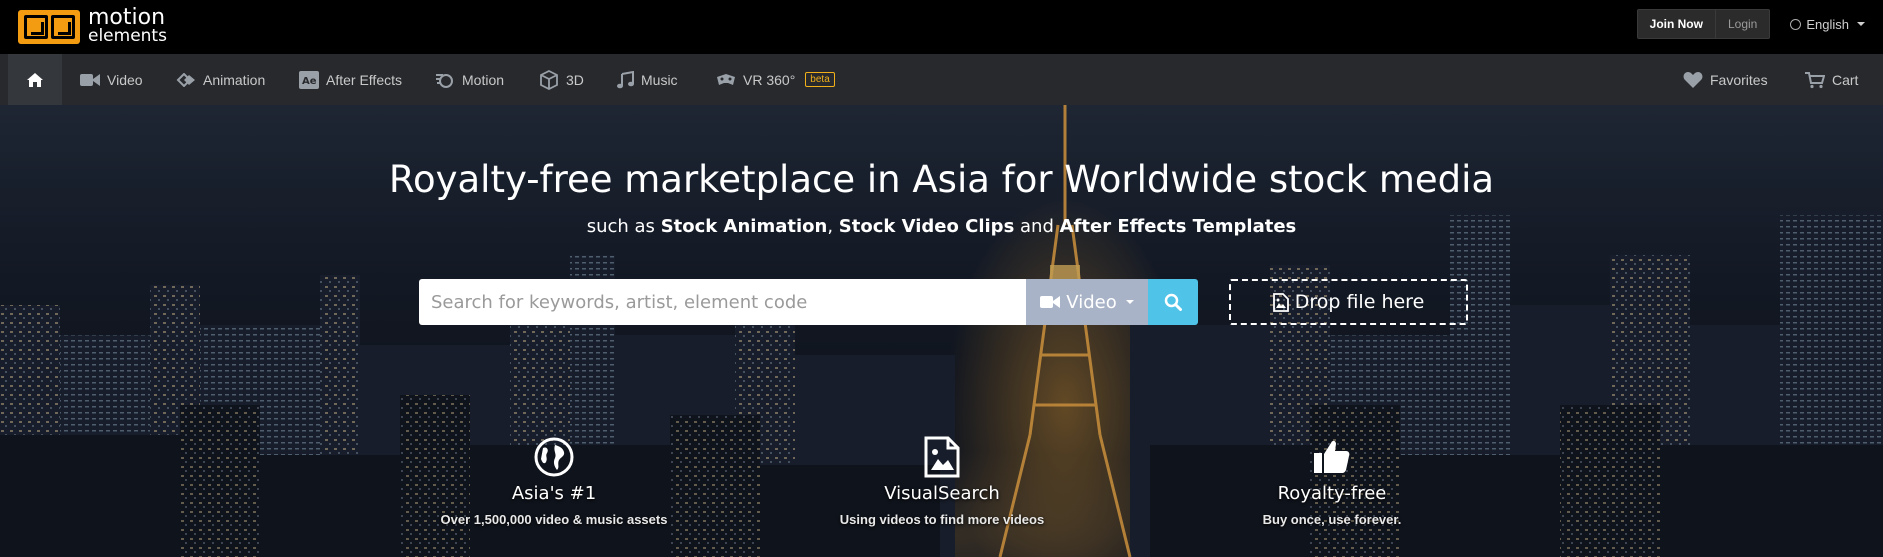  Describe the element at coordinates (820, 79) in the screenshot. I see `beta-badge: beta` at that location.